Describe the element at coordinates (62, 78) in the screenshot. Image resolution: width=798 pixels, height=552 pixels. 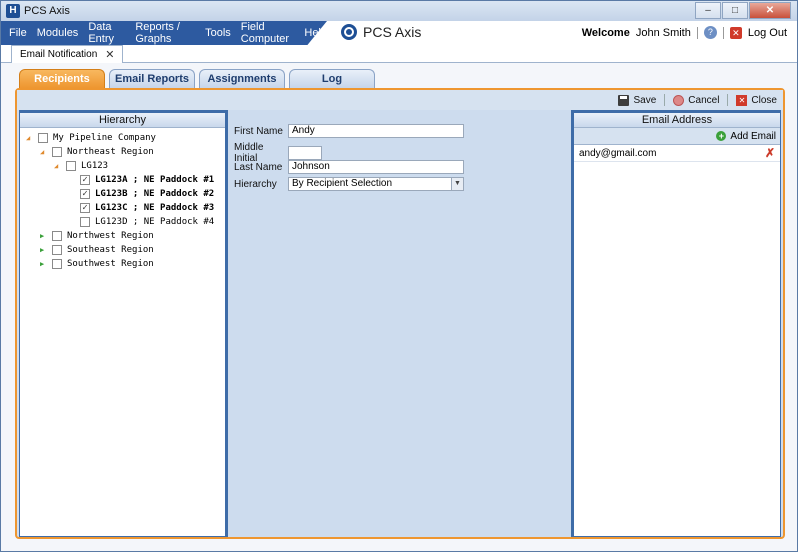
I see `tab-recipients: Recipients` at that location.